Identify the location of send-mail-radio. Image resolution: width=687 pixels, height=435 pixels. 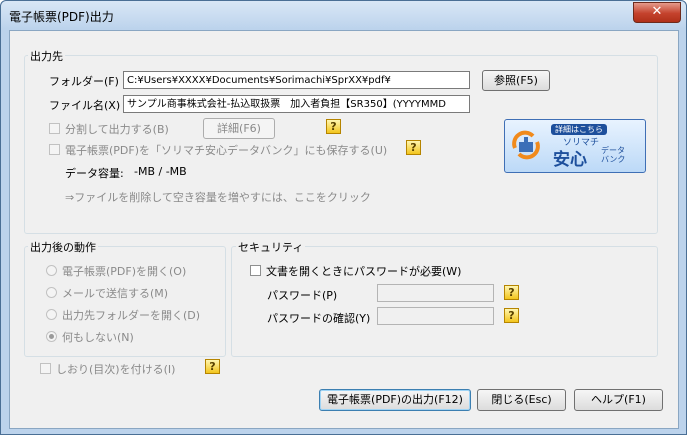
(51, 292).